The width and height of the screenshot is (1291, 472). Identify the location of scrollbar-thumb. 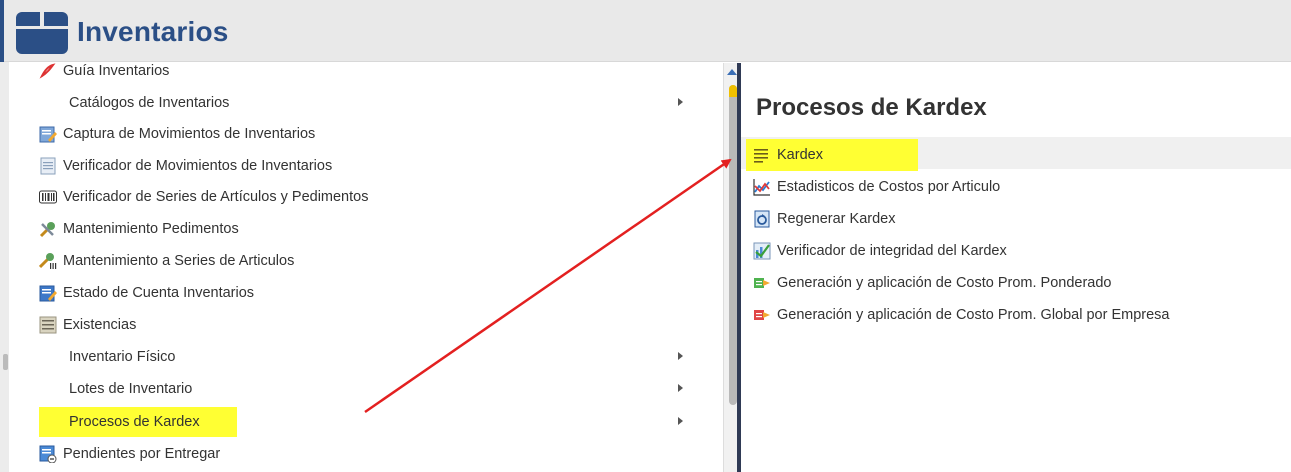
(733, 245).